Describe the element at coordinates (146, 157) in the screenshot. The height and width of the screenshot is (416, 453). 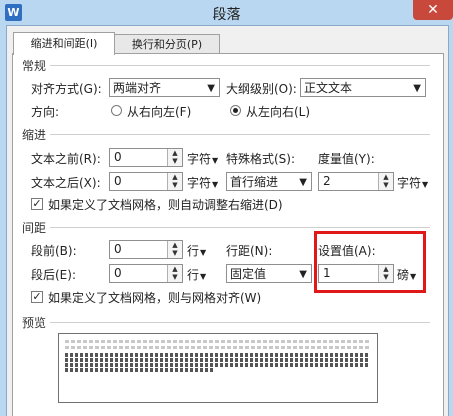
I see `indent-before-spinner: 0 ▲ ▼` at that location.